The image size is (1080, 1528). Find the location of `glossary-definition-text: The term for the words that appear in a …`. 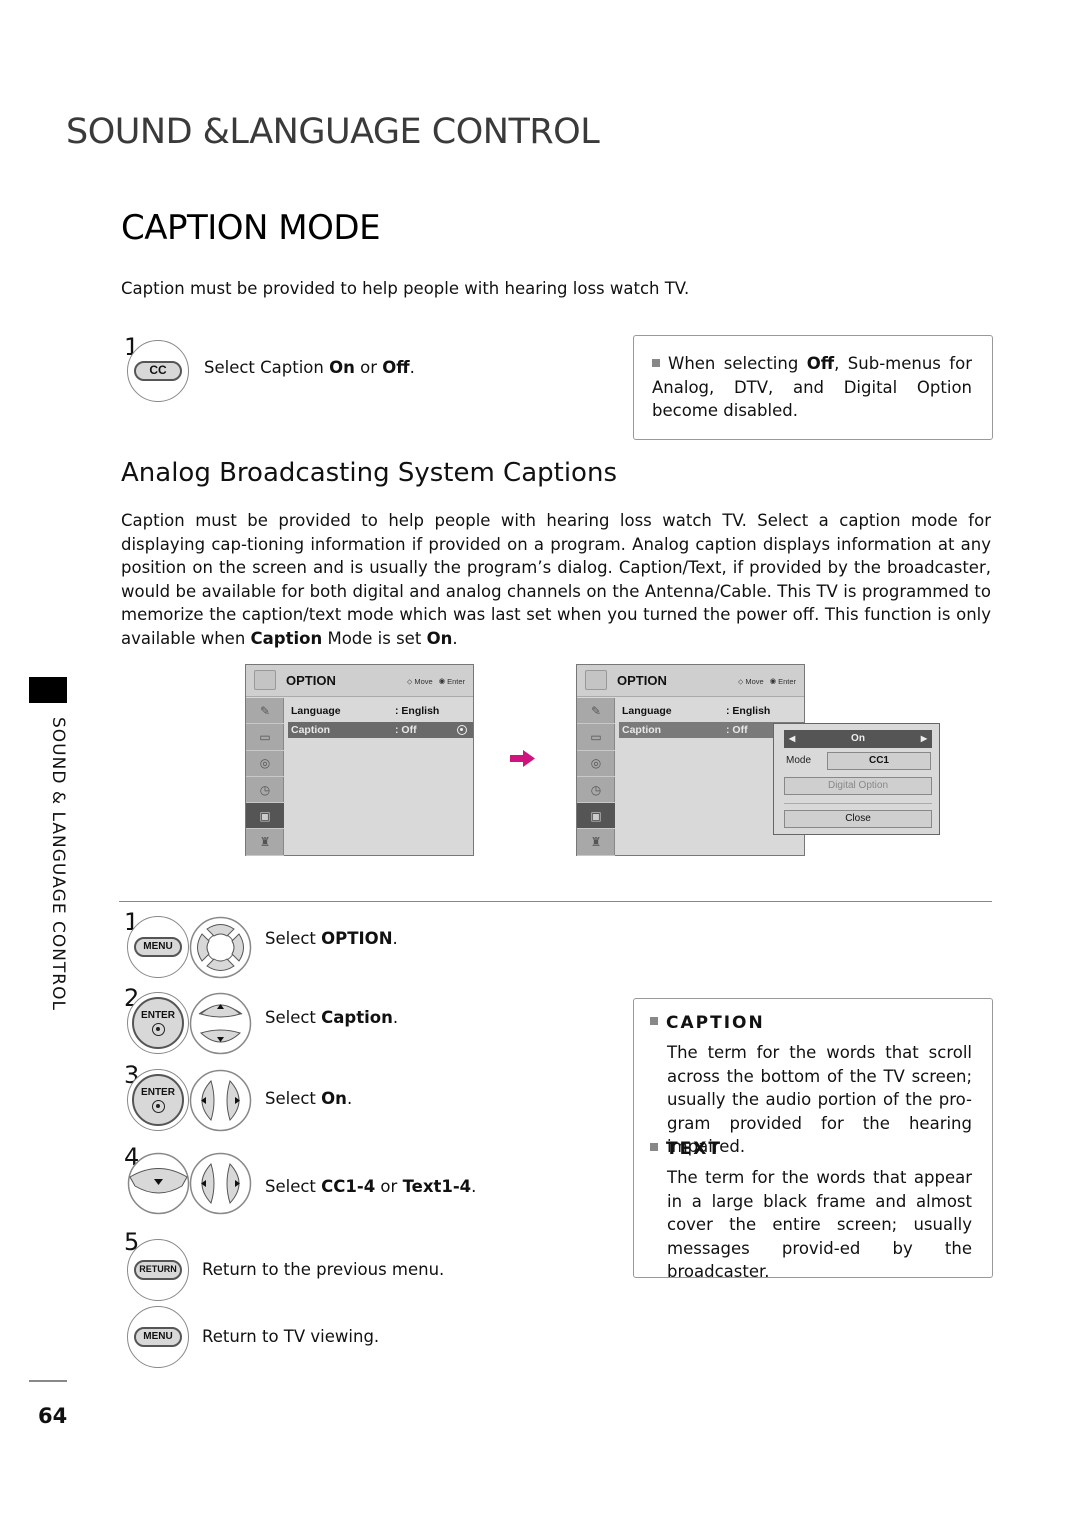

glossary-definition-text: The term for the words that appear in a … is located at coordinates (819, 1224).